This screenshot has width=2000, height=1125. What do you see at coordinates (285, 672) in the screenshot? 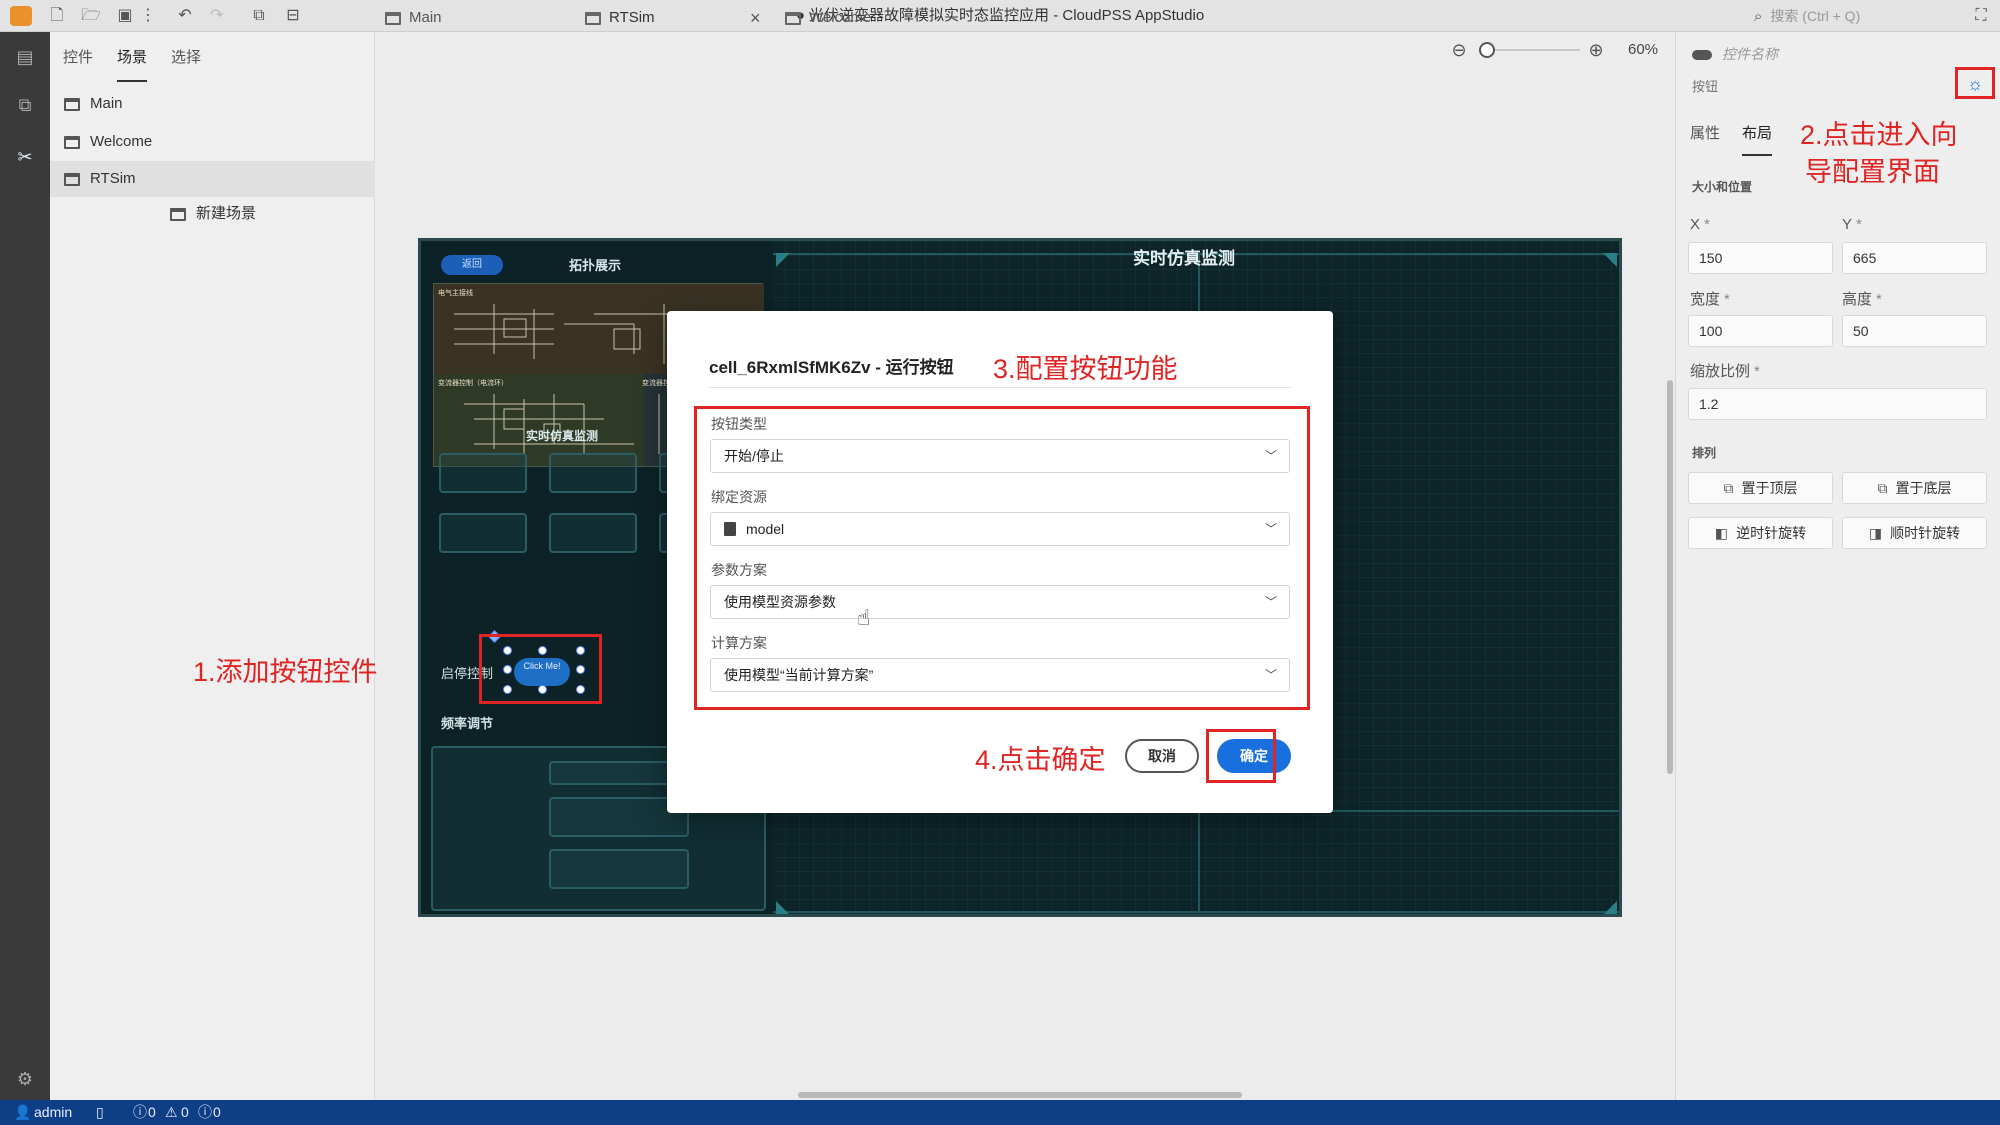
I see `annotation-step-1: 1.添加按钮控件` at bounding box center [285, 672].